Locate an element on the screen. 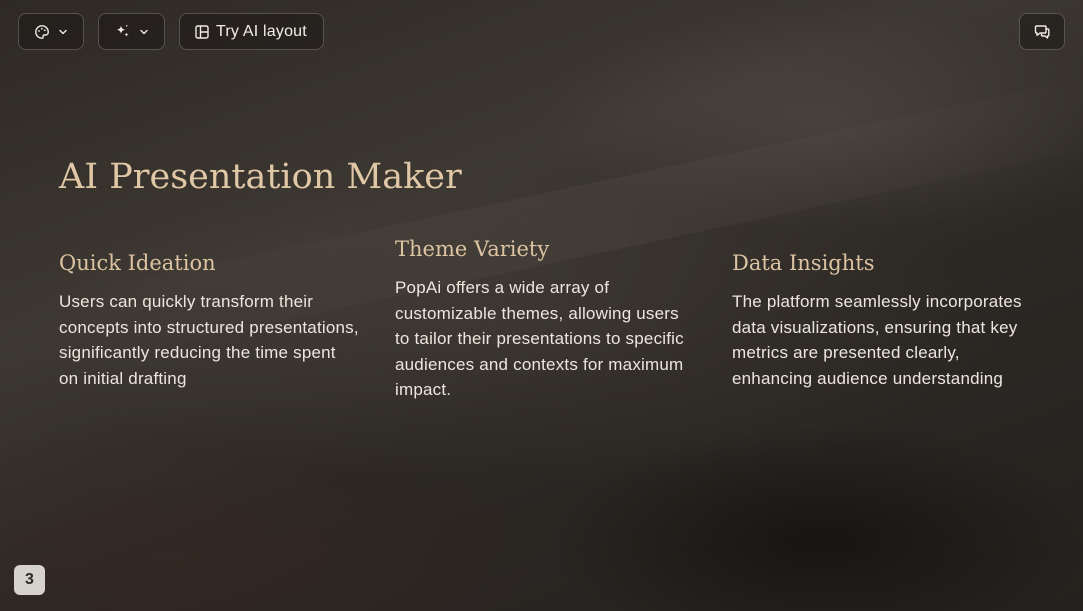 The image size is (1083, 611). column-heading: Data Insights is located at coordinates (803, 263).